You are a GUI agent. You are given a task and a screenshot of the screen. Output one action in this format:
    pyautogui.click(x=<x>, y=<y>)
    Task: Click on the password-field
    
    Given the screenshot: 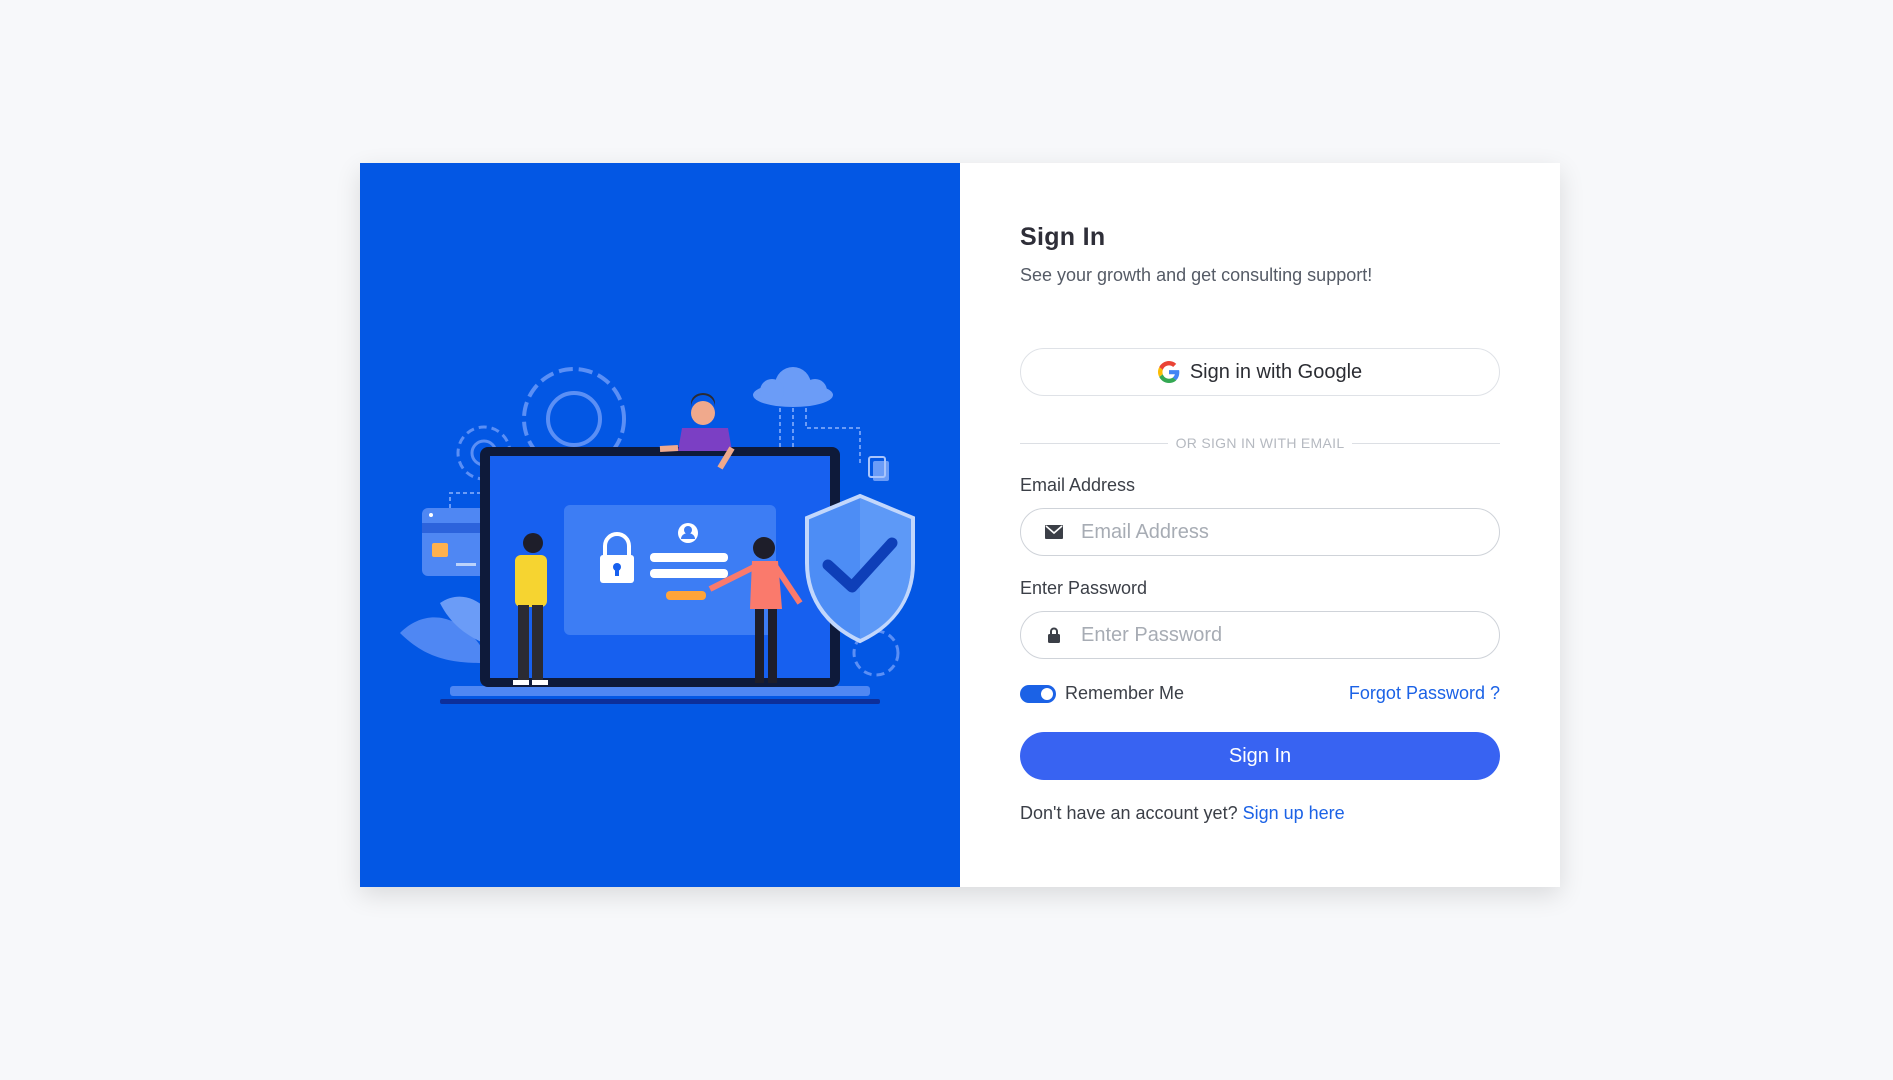 What is the action you would take?
    pyautogui.click(x=1260, y=635)
    